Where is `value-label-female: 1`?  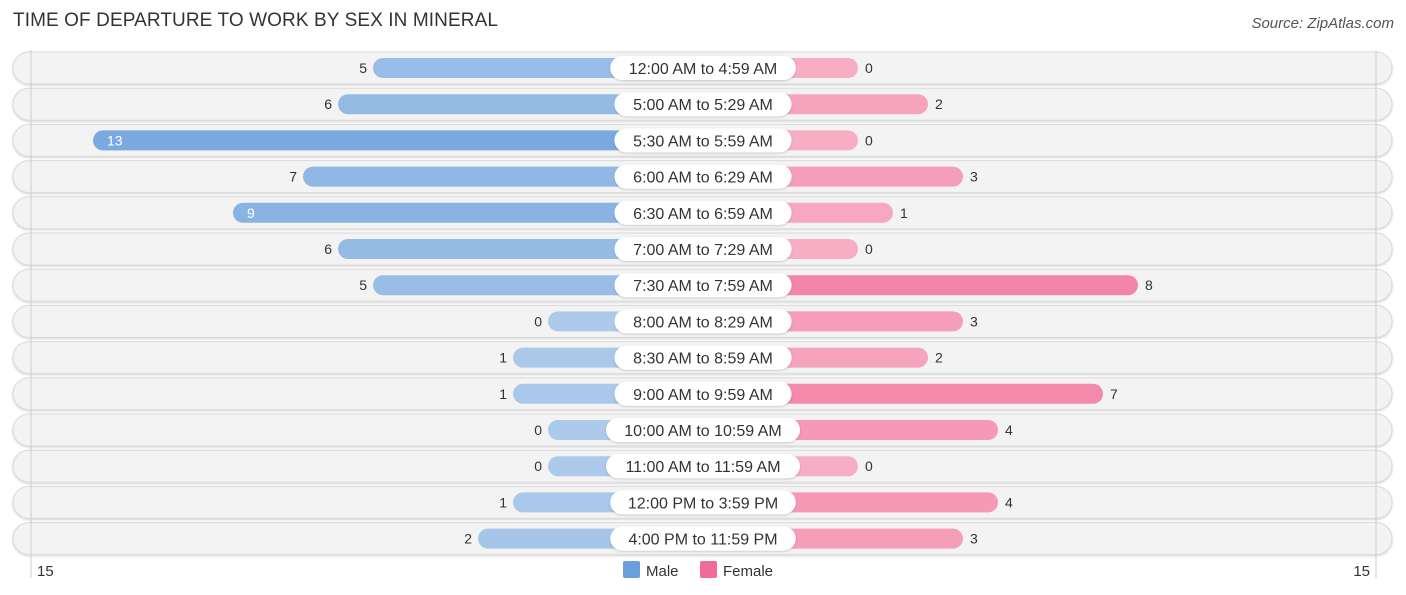
value-label-female: 1 is located at coordinates (904, 213).